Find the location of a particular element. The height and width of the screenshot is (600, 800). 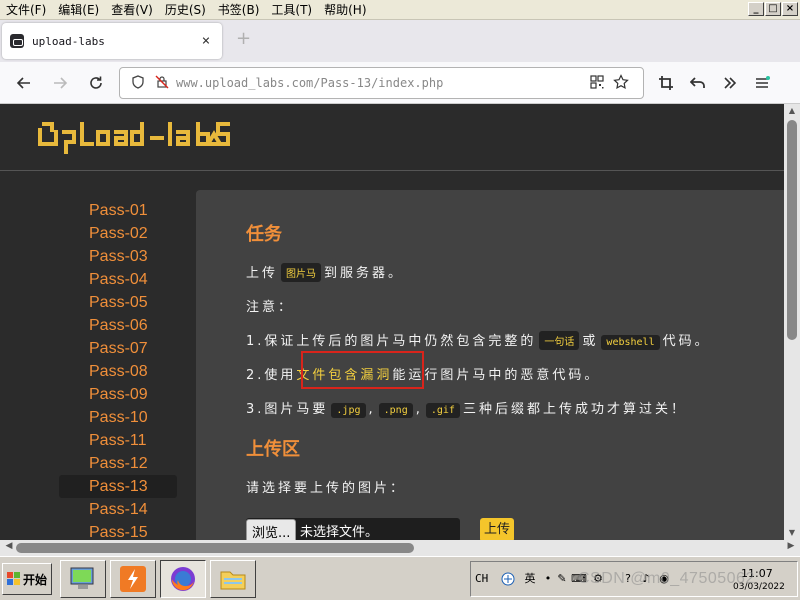

horizontal-scrollbar: ◀ ▶ is located at coordinates (400, 548).